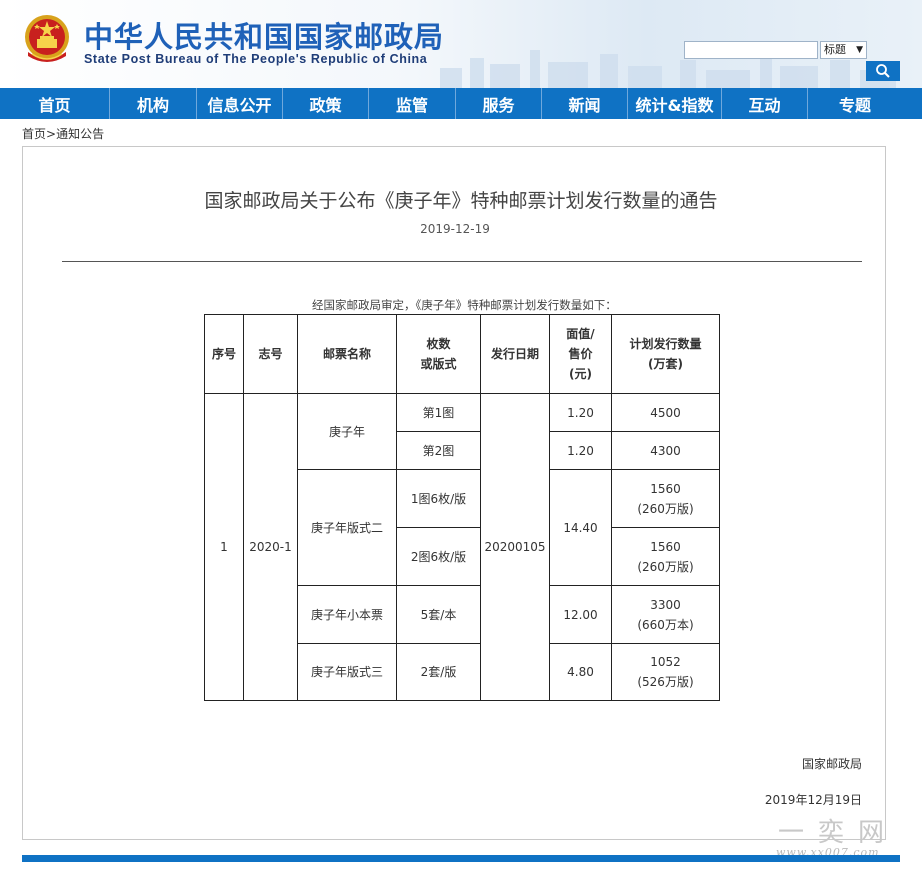 The image size is (922, 869). I want to click on search-field-select: 标题 ▼, so click(843, 50).